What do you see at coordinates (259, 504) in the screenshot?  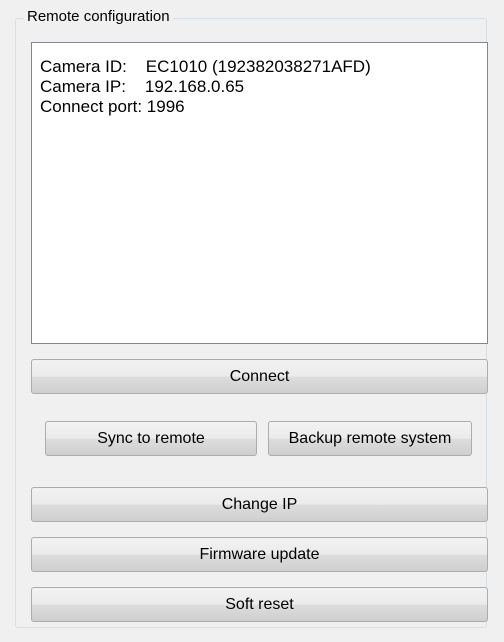 I see `change-ip-button: Change IP` at bounding box center [259, 504].